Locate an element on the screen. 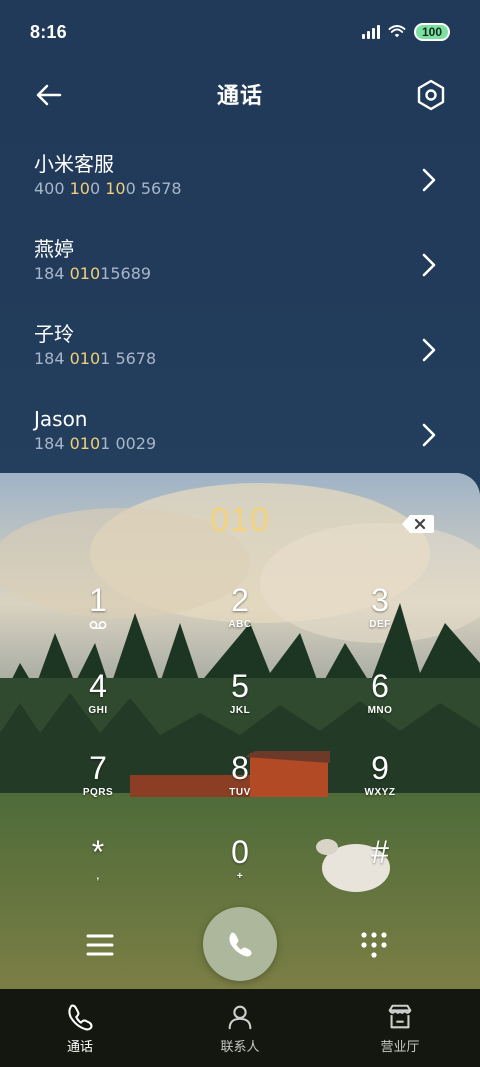 This screenshot has width=480, height=1067. key-1: 1 is located at coordinates (98, 623).